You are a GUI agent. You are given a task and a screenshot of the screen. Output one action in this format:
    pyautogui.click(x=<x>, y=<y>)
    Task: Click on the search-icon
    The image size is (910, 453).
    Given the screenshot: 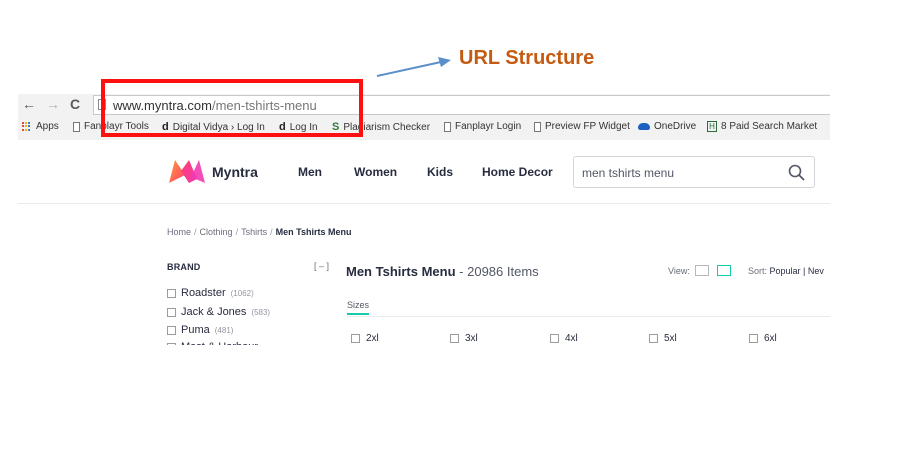 What is the action you would take?
    pyautogui.click(x=796, y=172)
    